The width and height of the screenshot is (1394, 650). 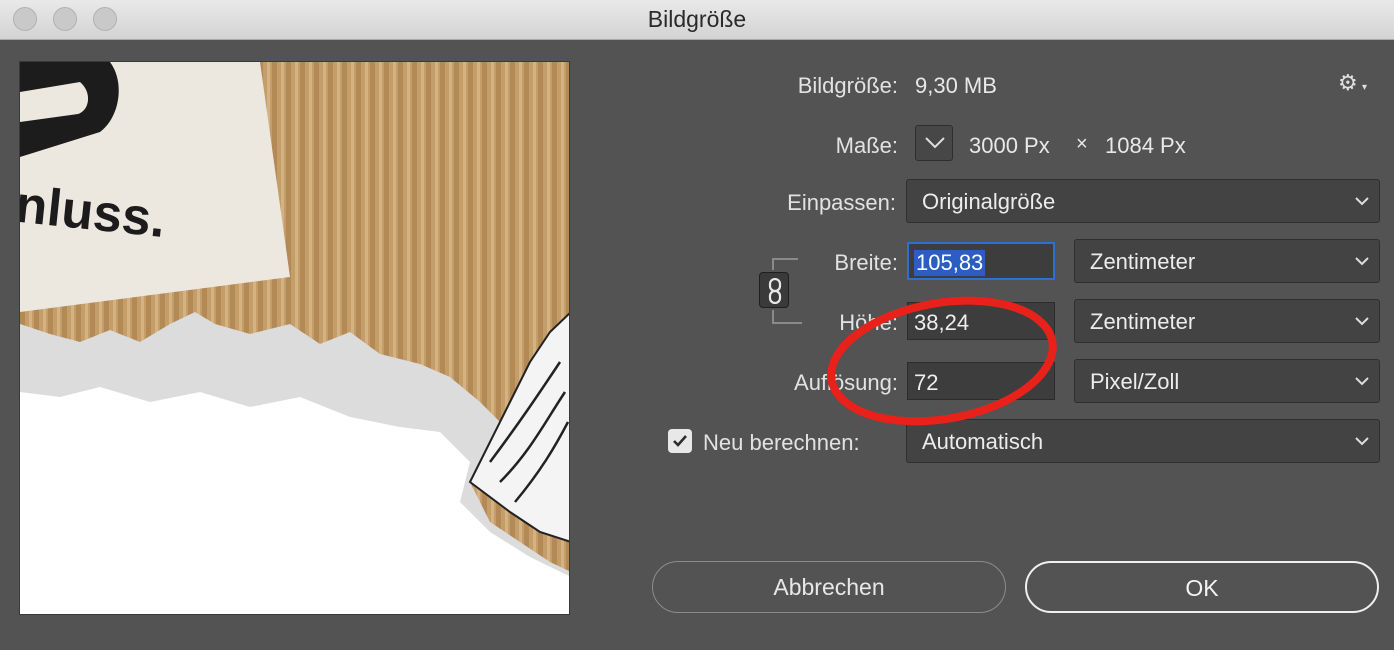 I want to click on height-unit-value: Zentimeter, so click(x=1143, y=321).